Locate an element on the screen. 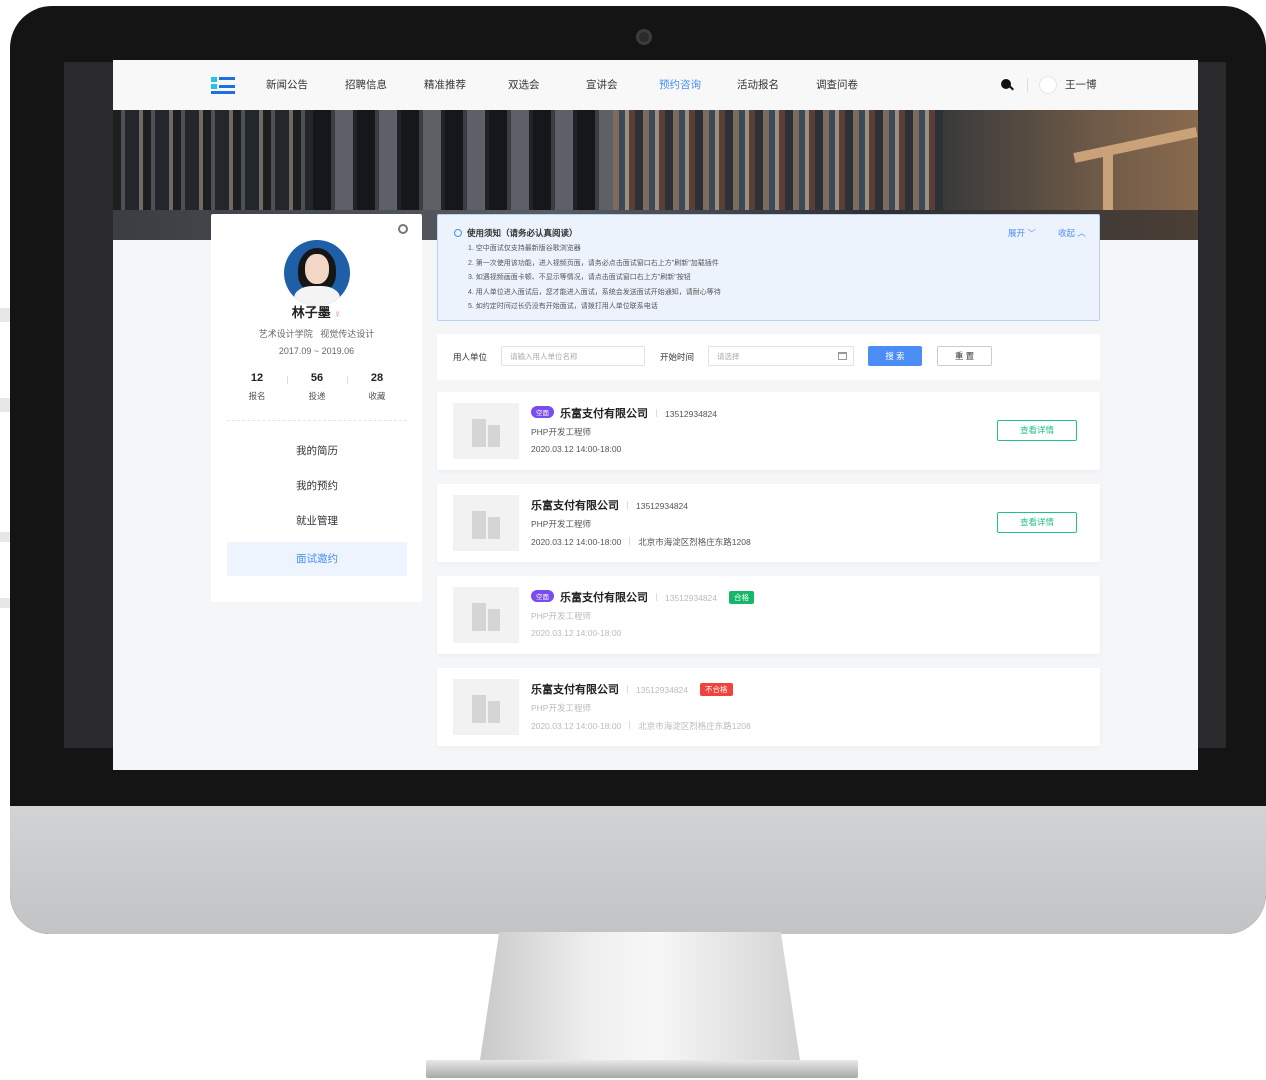  nav-item-3: 双选会 is located at coordinates (524, 84).